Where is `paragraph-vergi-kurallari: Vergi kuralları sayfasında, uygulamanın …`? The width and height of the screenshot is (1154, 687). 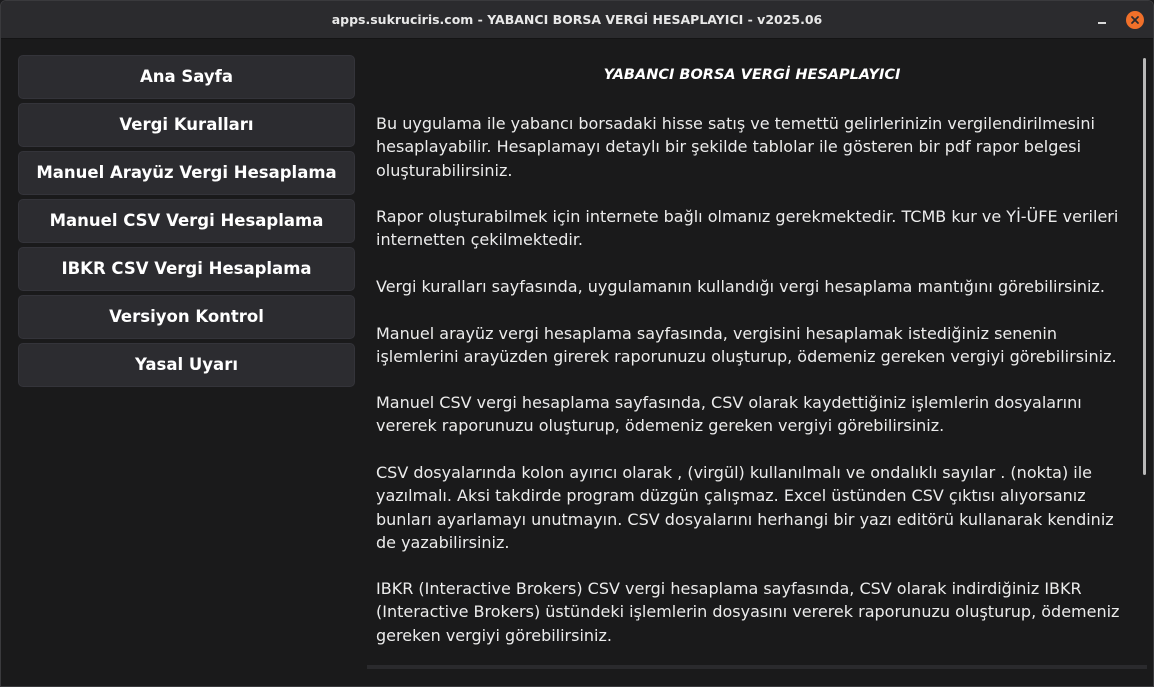 paragraph-vergi-kurallari: Vergi kuralları sayfasında, uygulamanın … is located at coordinates (740, 286).